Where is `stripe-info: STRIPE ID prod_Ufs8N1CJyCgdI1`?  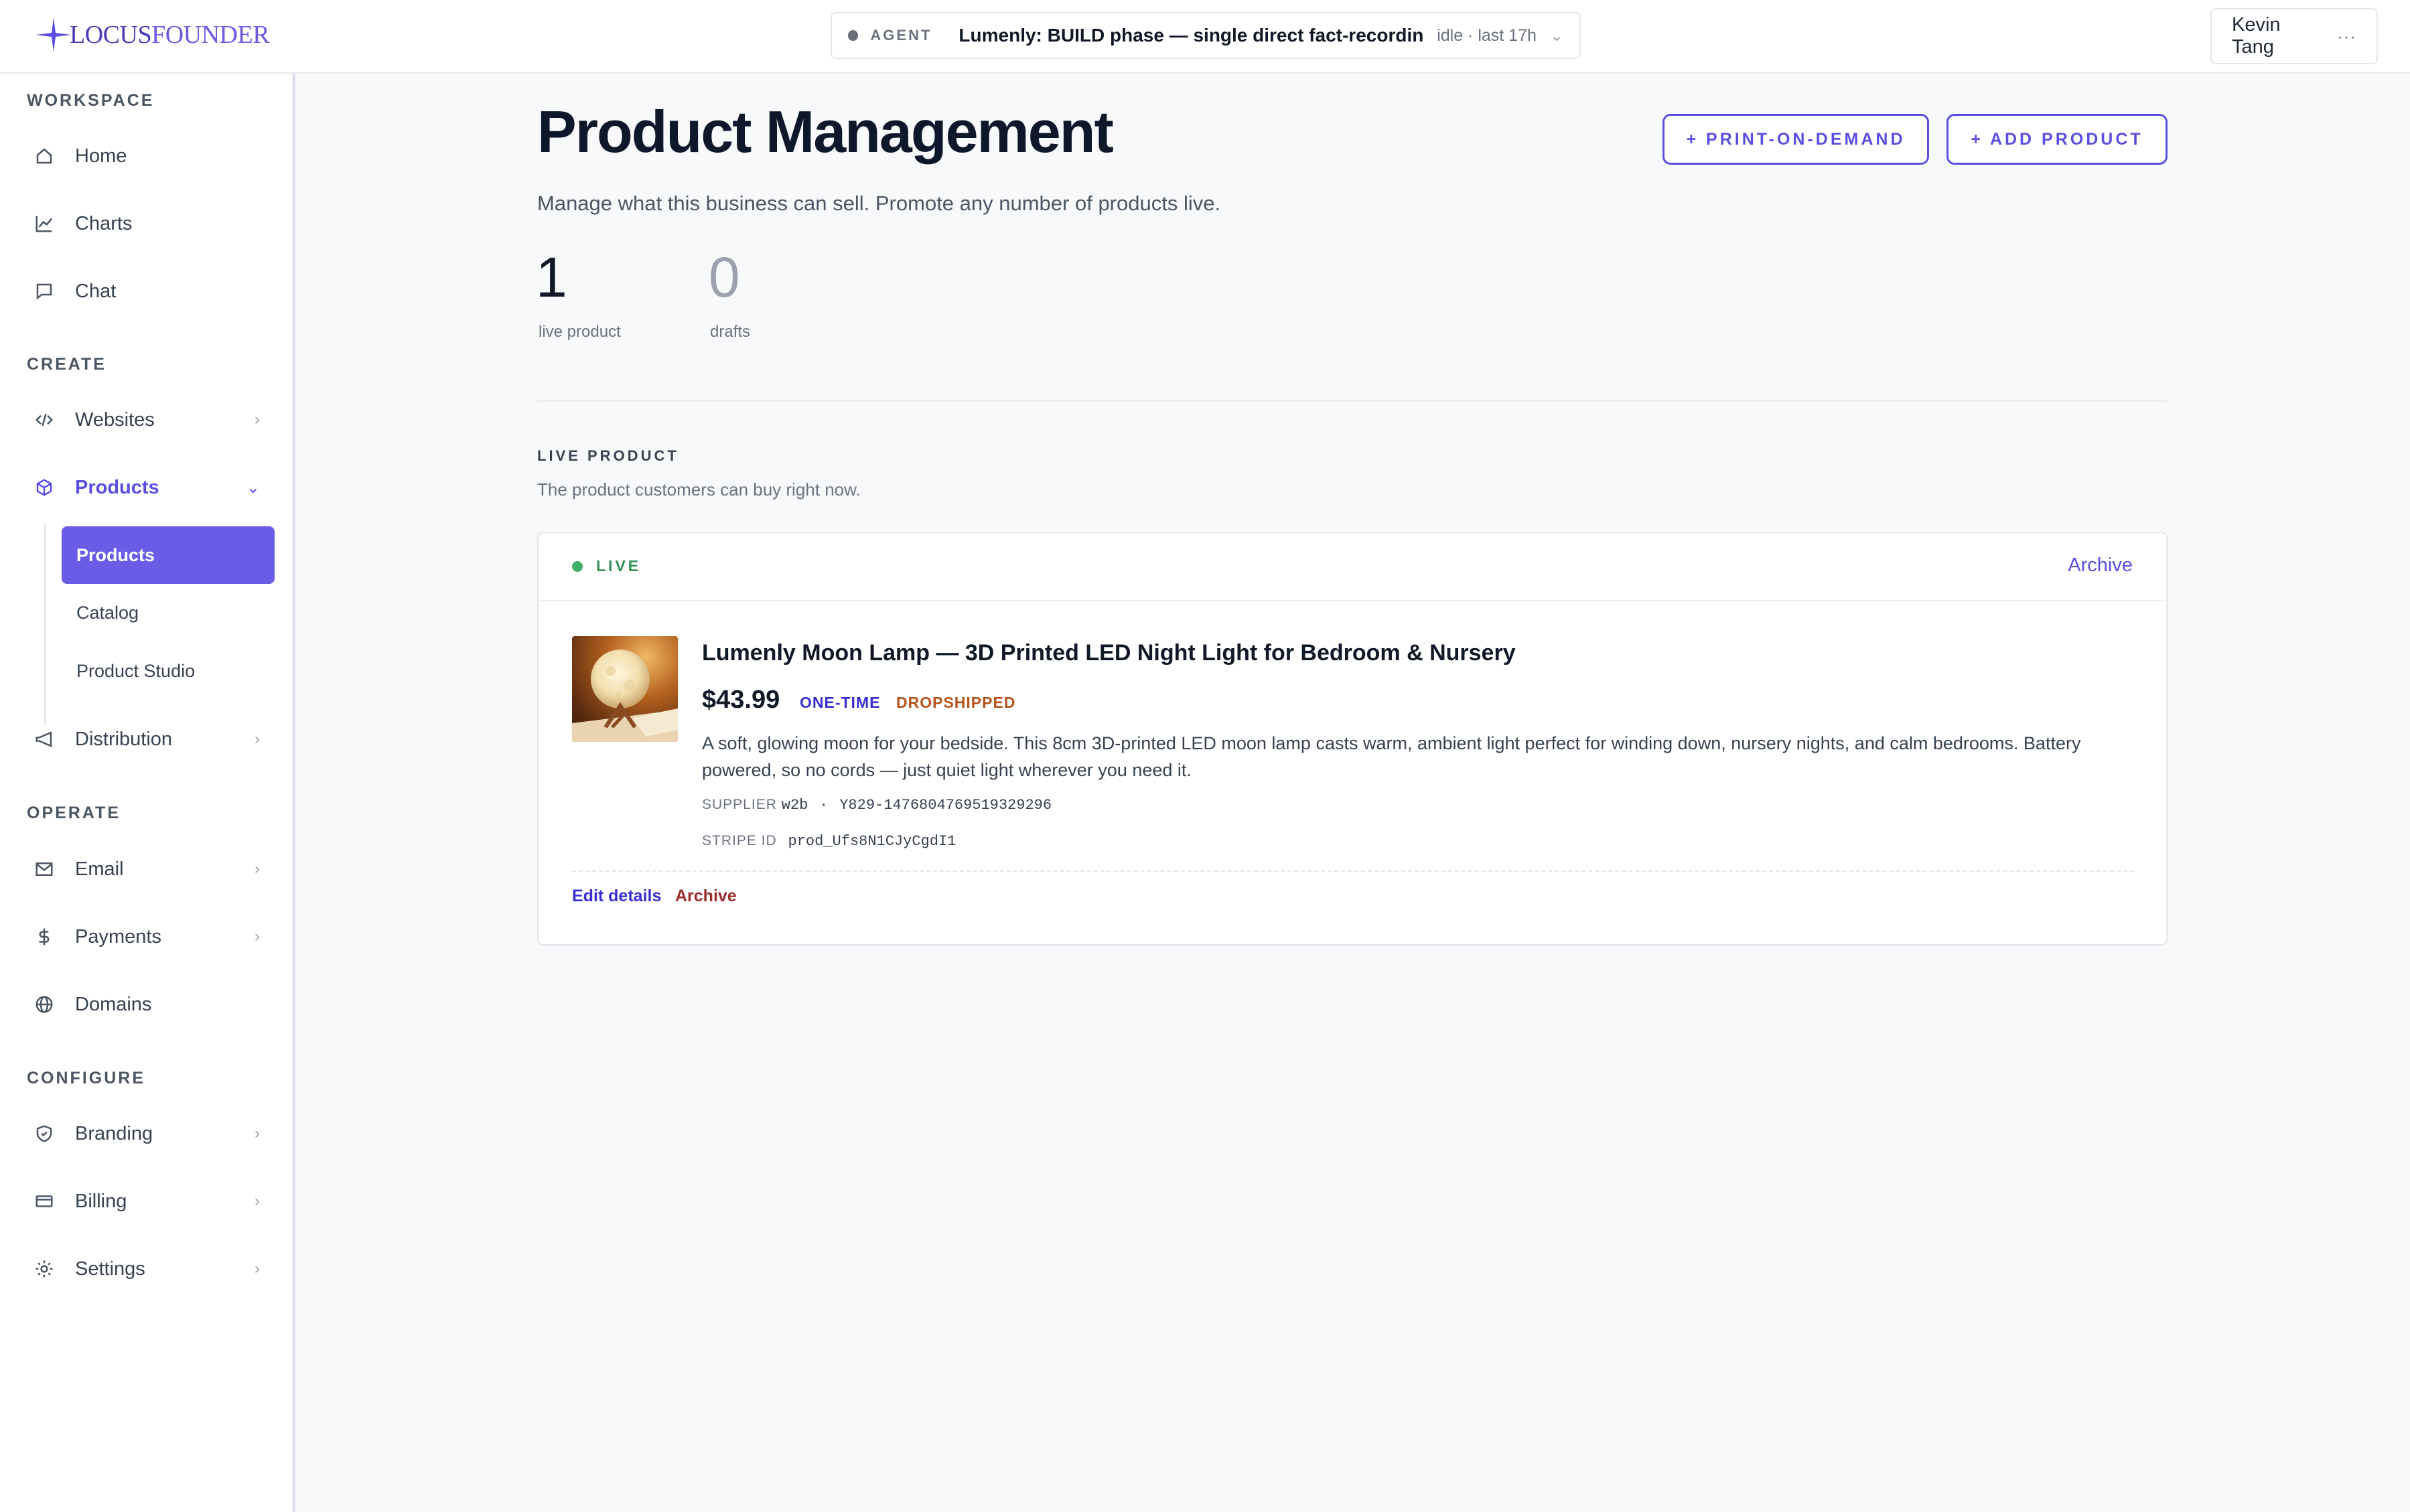 stripe-info: STRIPE ID prod_Ufs8N1CJyCgdI1 is located at coordinates (829, 841).